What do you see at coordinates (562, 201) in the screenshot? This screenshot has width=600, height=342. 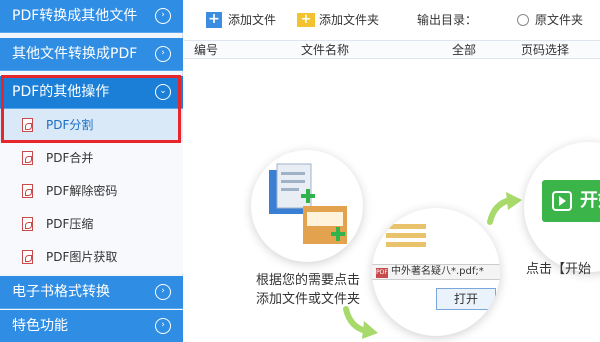 I see `play-icon` at bounding box center [562, 201].